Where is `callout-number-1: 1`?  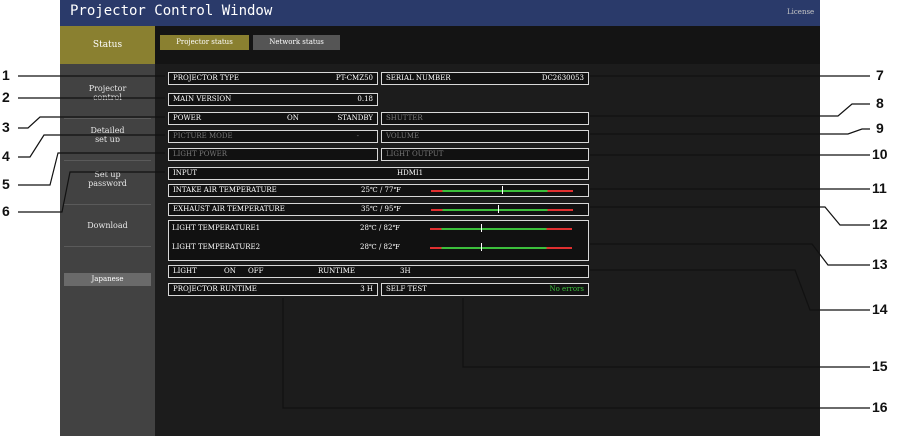 callout-number-1: 1 is located at coordinates (6, 75).